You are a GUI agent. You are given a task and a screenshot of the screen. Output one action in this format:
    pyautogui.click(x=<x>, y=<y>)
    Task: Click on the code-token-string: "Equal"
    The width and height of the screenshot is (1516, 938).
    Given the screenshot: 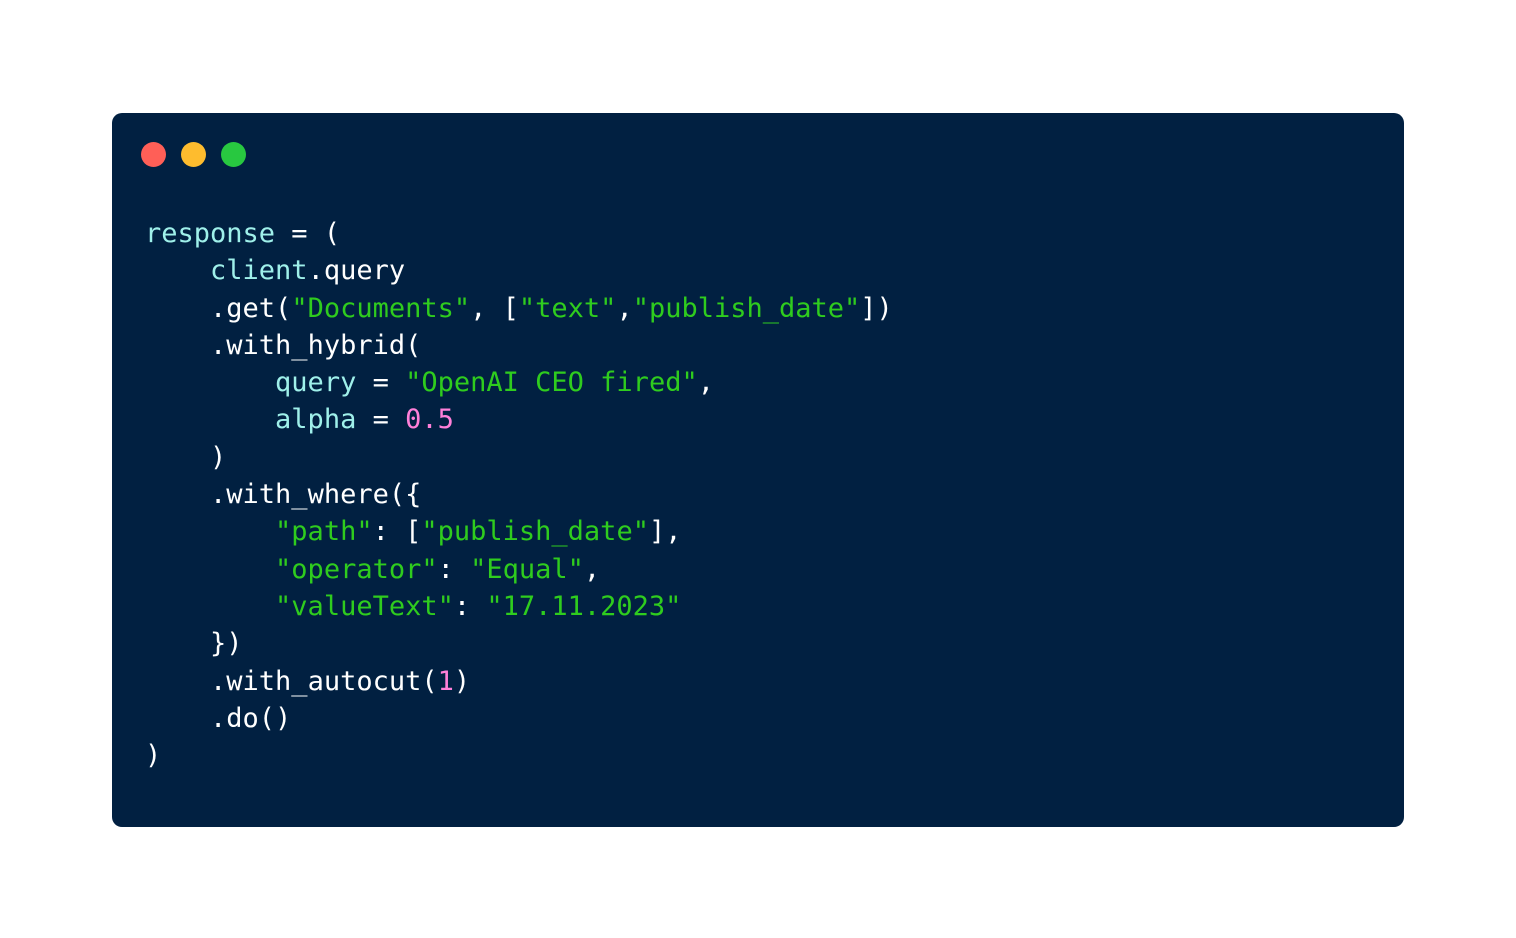 What is the action you would take?
    pyautogui.click(x=527, y=569)
    